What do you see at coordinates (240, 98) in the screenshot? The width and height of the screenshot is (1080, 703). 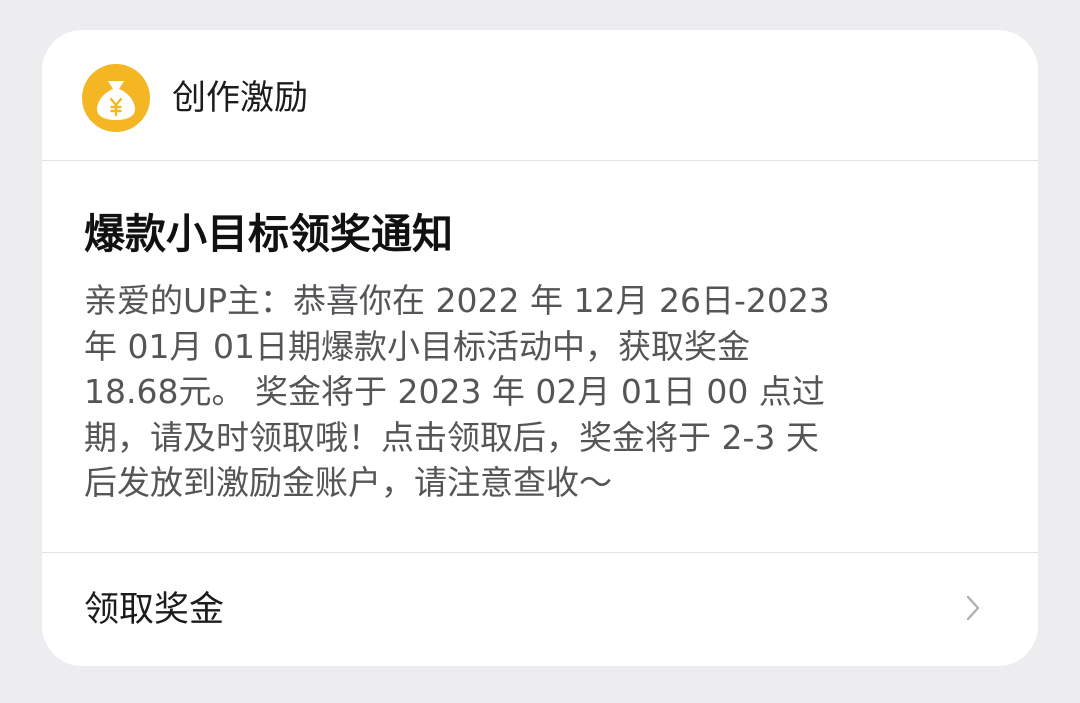 I see `app-name: 创作激励` at bounding box center [240, 98].